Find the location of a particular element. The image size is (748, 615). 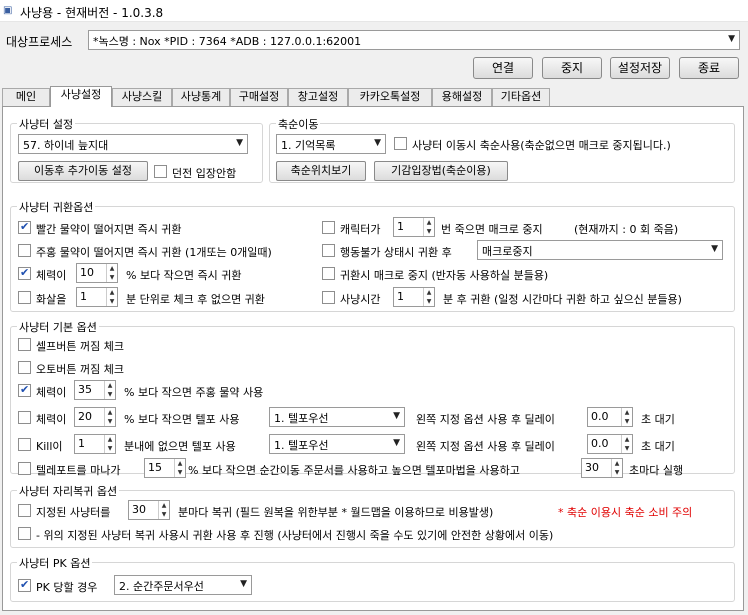

tab-hunt-skill: 사냥스킬 is located at coordinates (142, 97).